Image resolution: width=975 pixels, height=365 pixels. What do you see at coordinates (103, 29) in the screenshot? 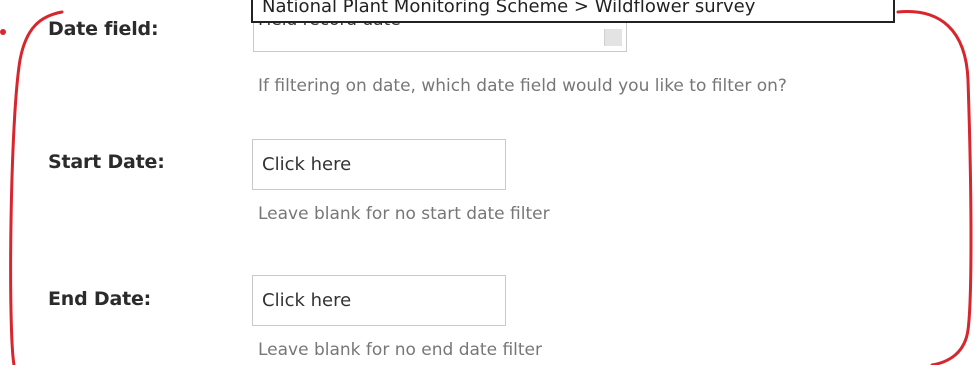
I see `date-field-label: Date field:` at bounding box center [103, 29].